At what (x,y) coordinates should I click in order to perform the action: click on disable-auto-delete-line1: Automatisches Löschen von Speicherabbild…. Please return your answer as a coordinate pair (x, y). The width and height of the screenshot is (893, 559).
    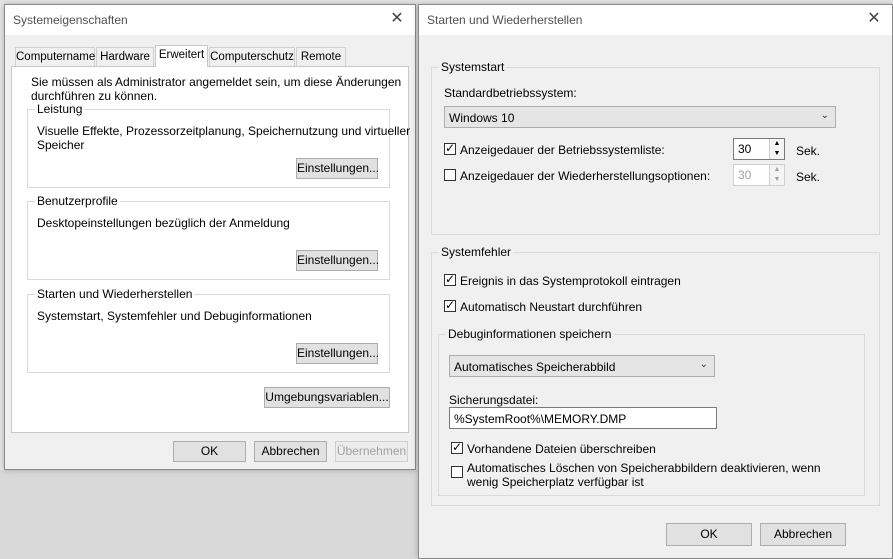
    Looking at the image, I should click on (644, 468).